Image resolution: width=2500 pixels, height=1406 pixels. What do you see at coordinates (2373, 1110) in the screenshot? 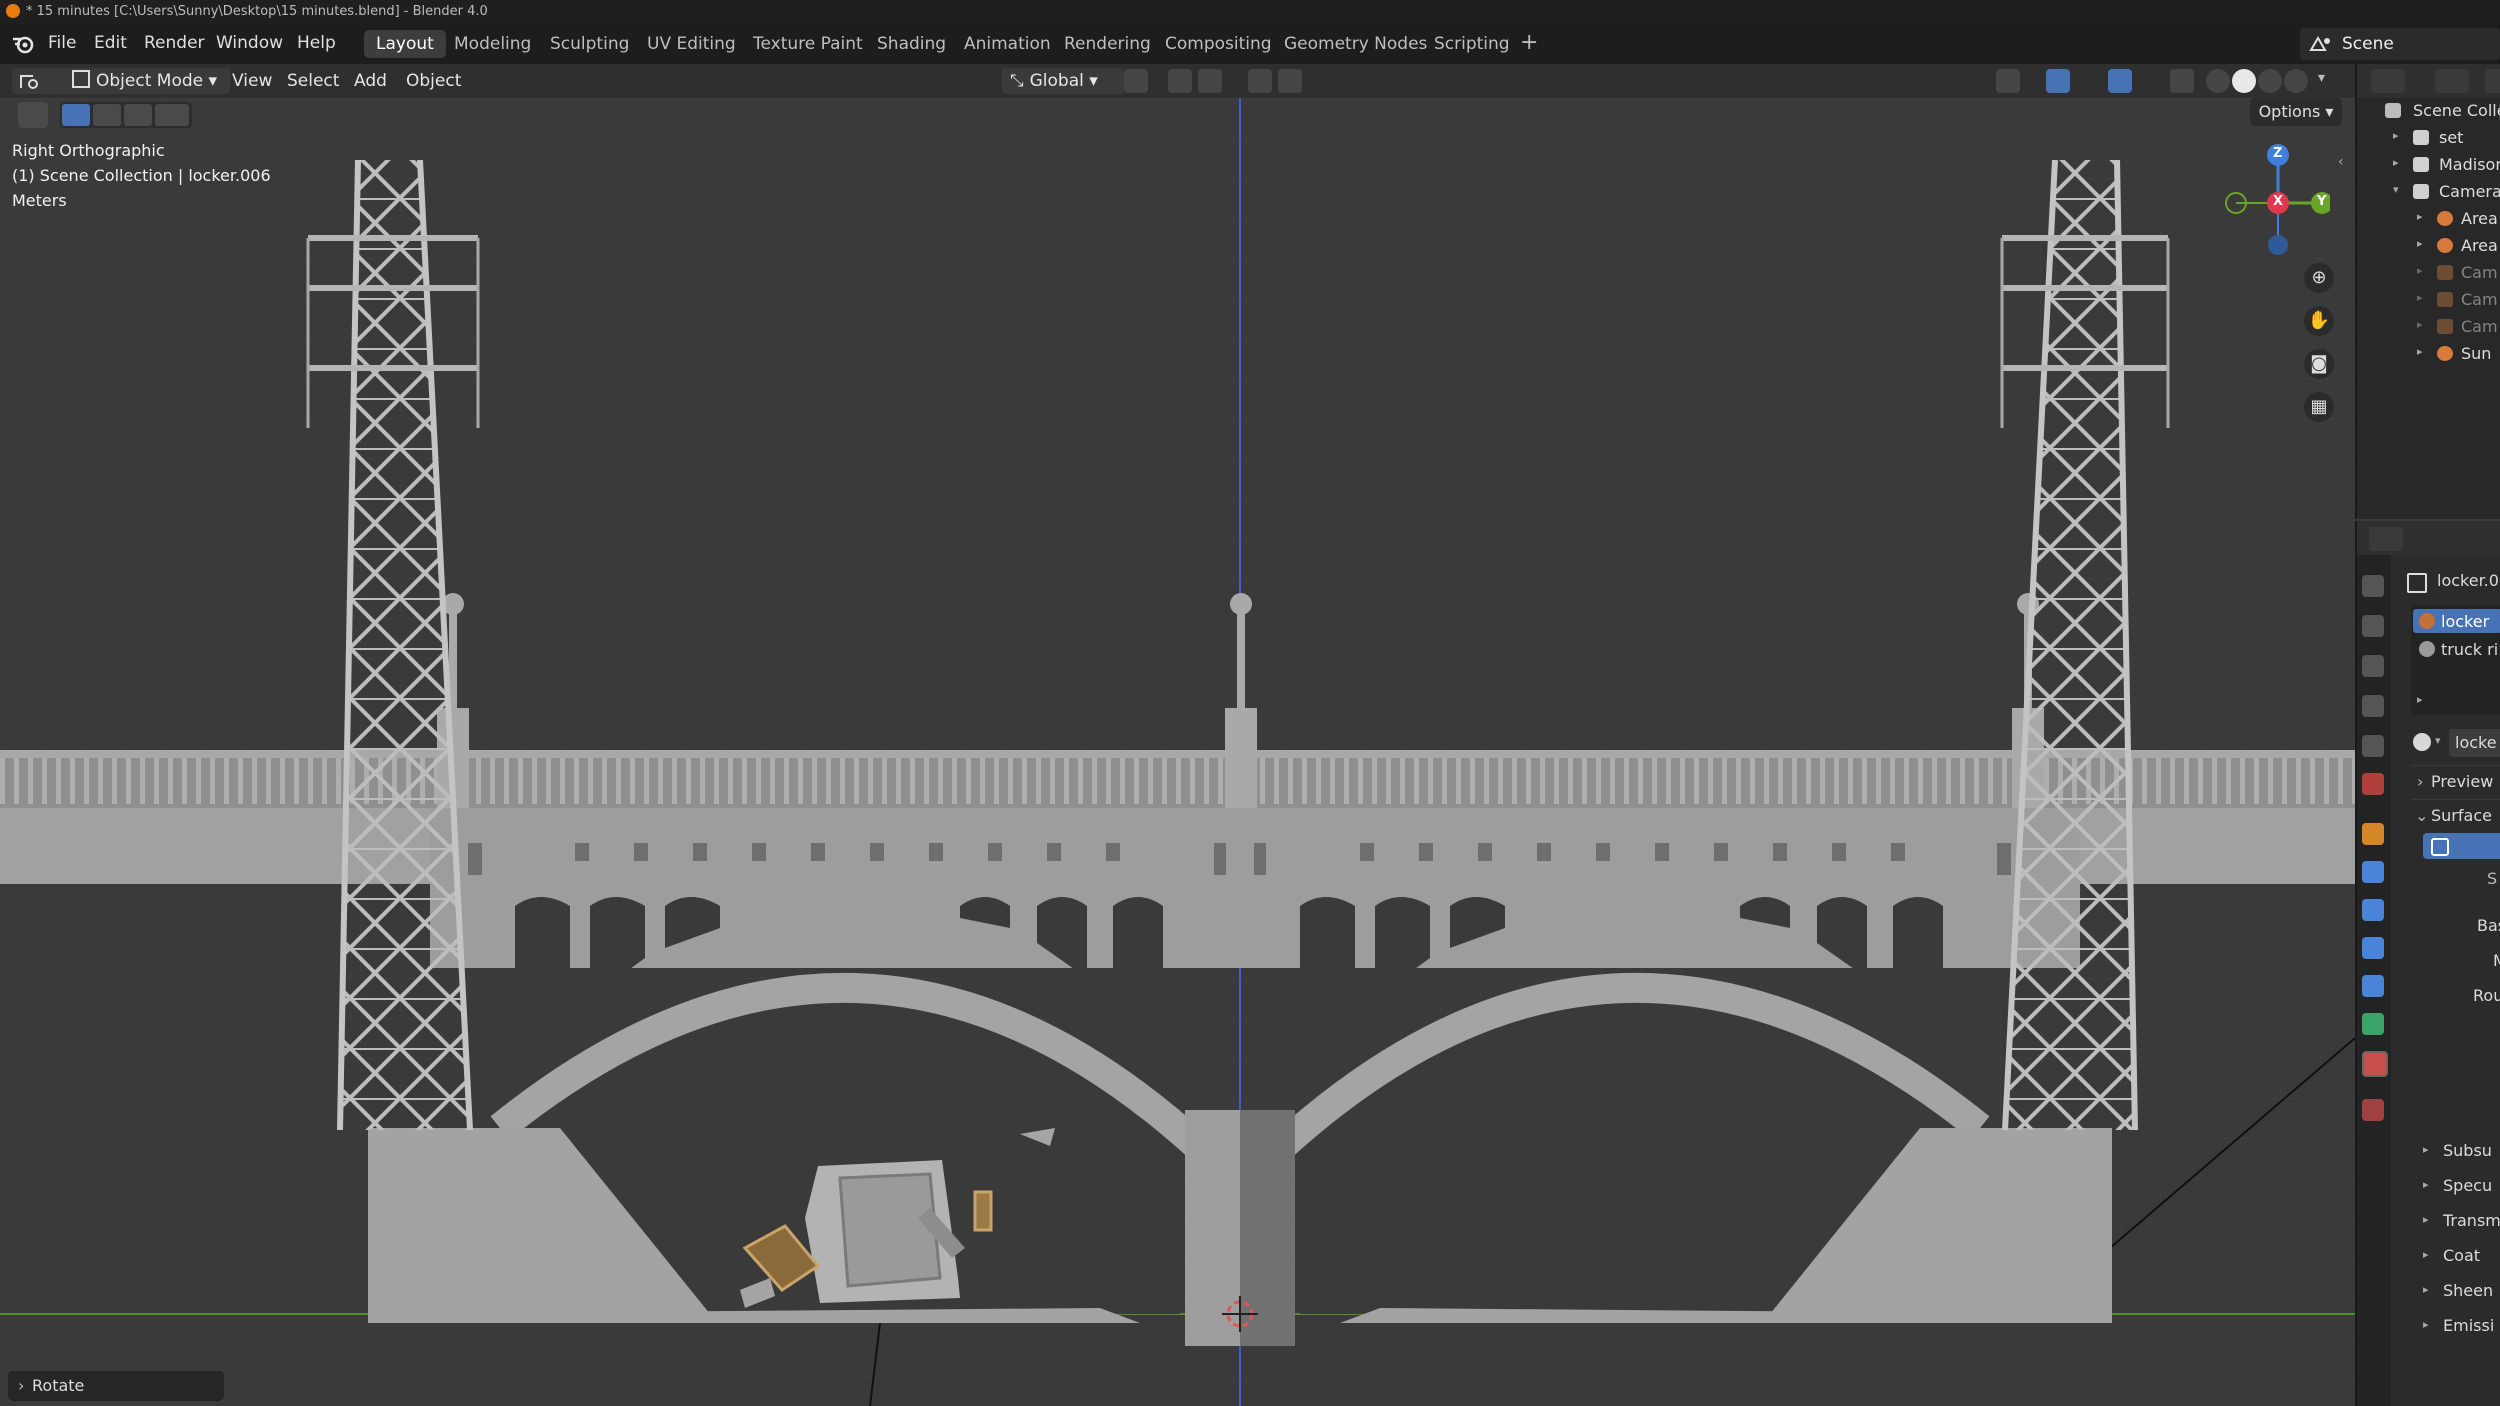
I see `texture-tab-icon` at bounding box center [2373, 1110].